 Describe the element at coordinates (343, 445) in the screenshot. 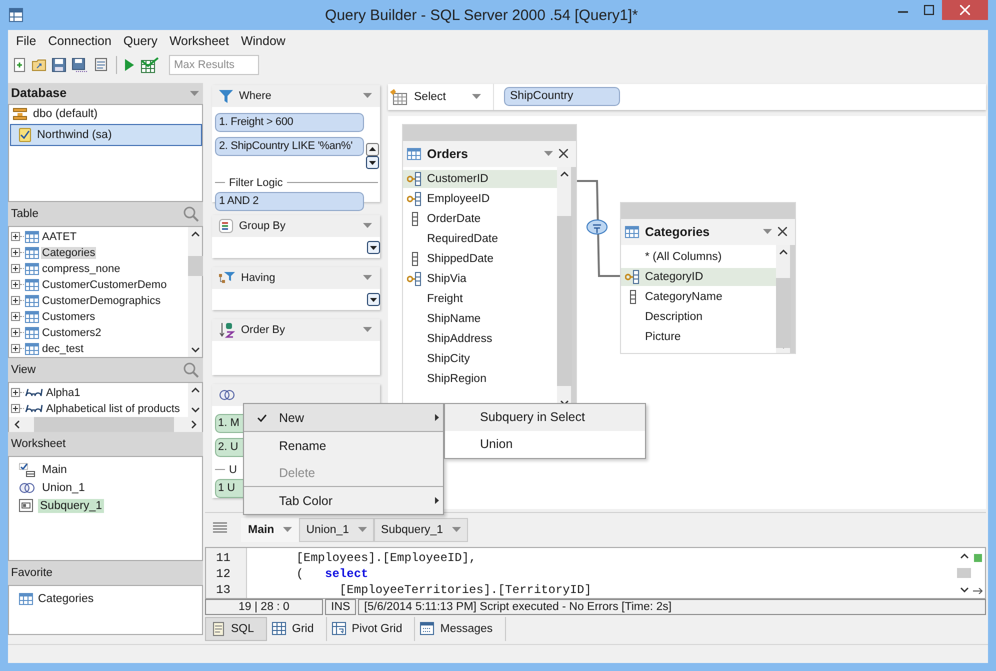

I see `menu-item: Rename` at that location.